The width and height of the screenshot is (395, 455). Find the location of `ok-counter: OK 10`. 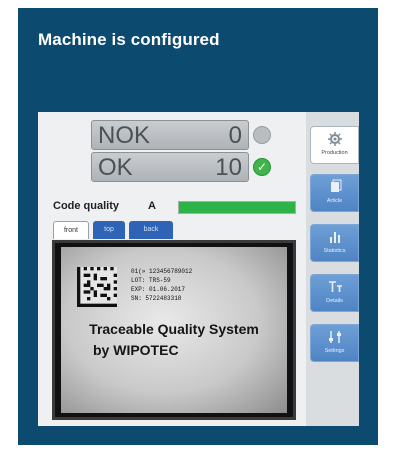

ok-counter: OK 10 is located at coordinates (170, 167).